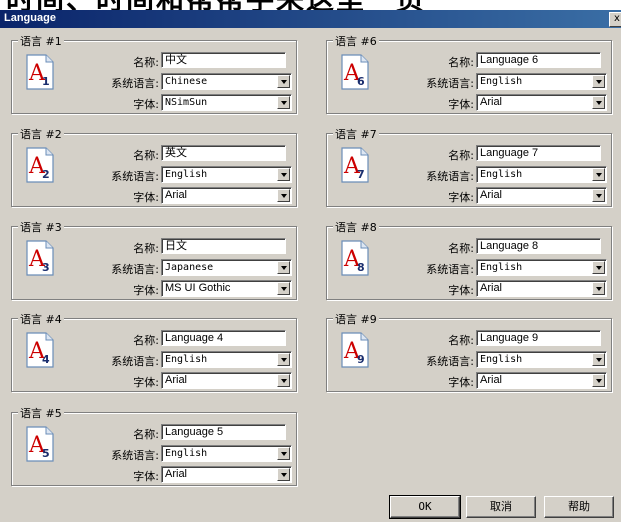 The image size is (621, 522). What do you see at coordinates (46, 174) in the screenshot?
I see `svg-text: 2` at bounding box center [46, 174].